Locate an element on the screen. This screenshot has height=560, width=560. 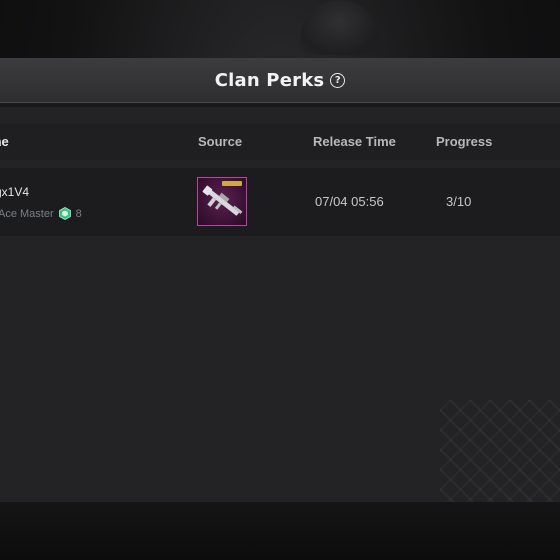
rank-title: Ace Master is located at coordinates (27, 213).